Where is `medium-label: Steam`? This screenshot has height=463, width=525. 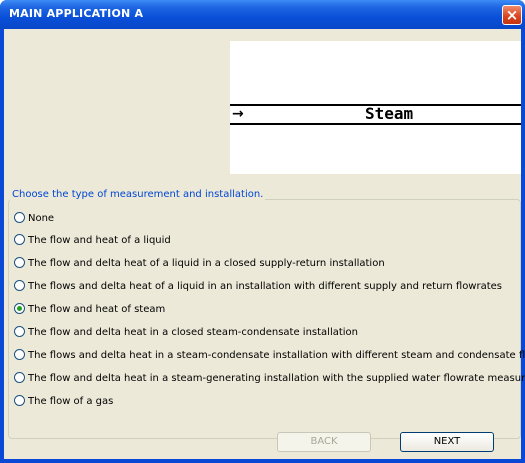
medium-label: Steam is located at coordinates (389, 113).